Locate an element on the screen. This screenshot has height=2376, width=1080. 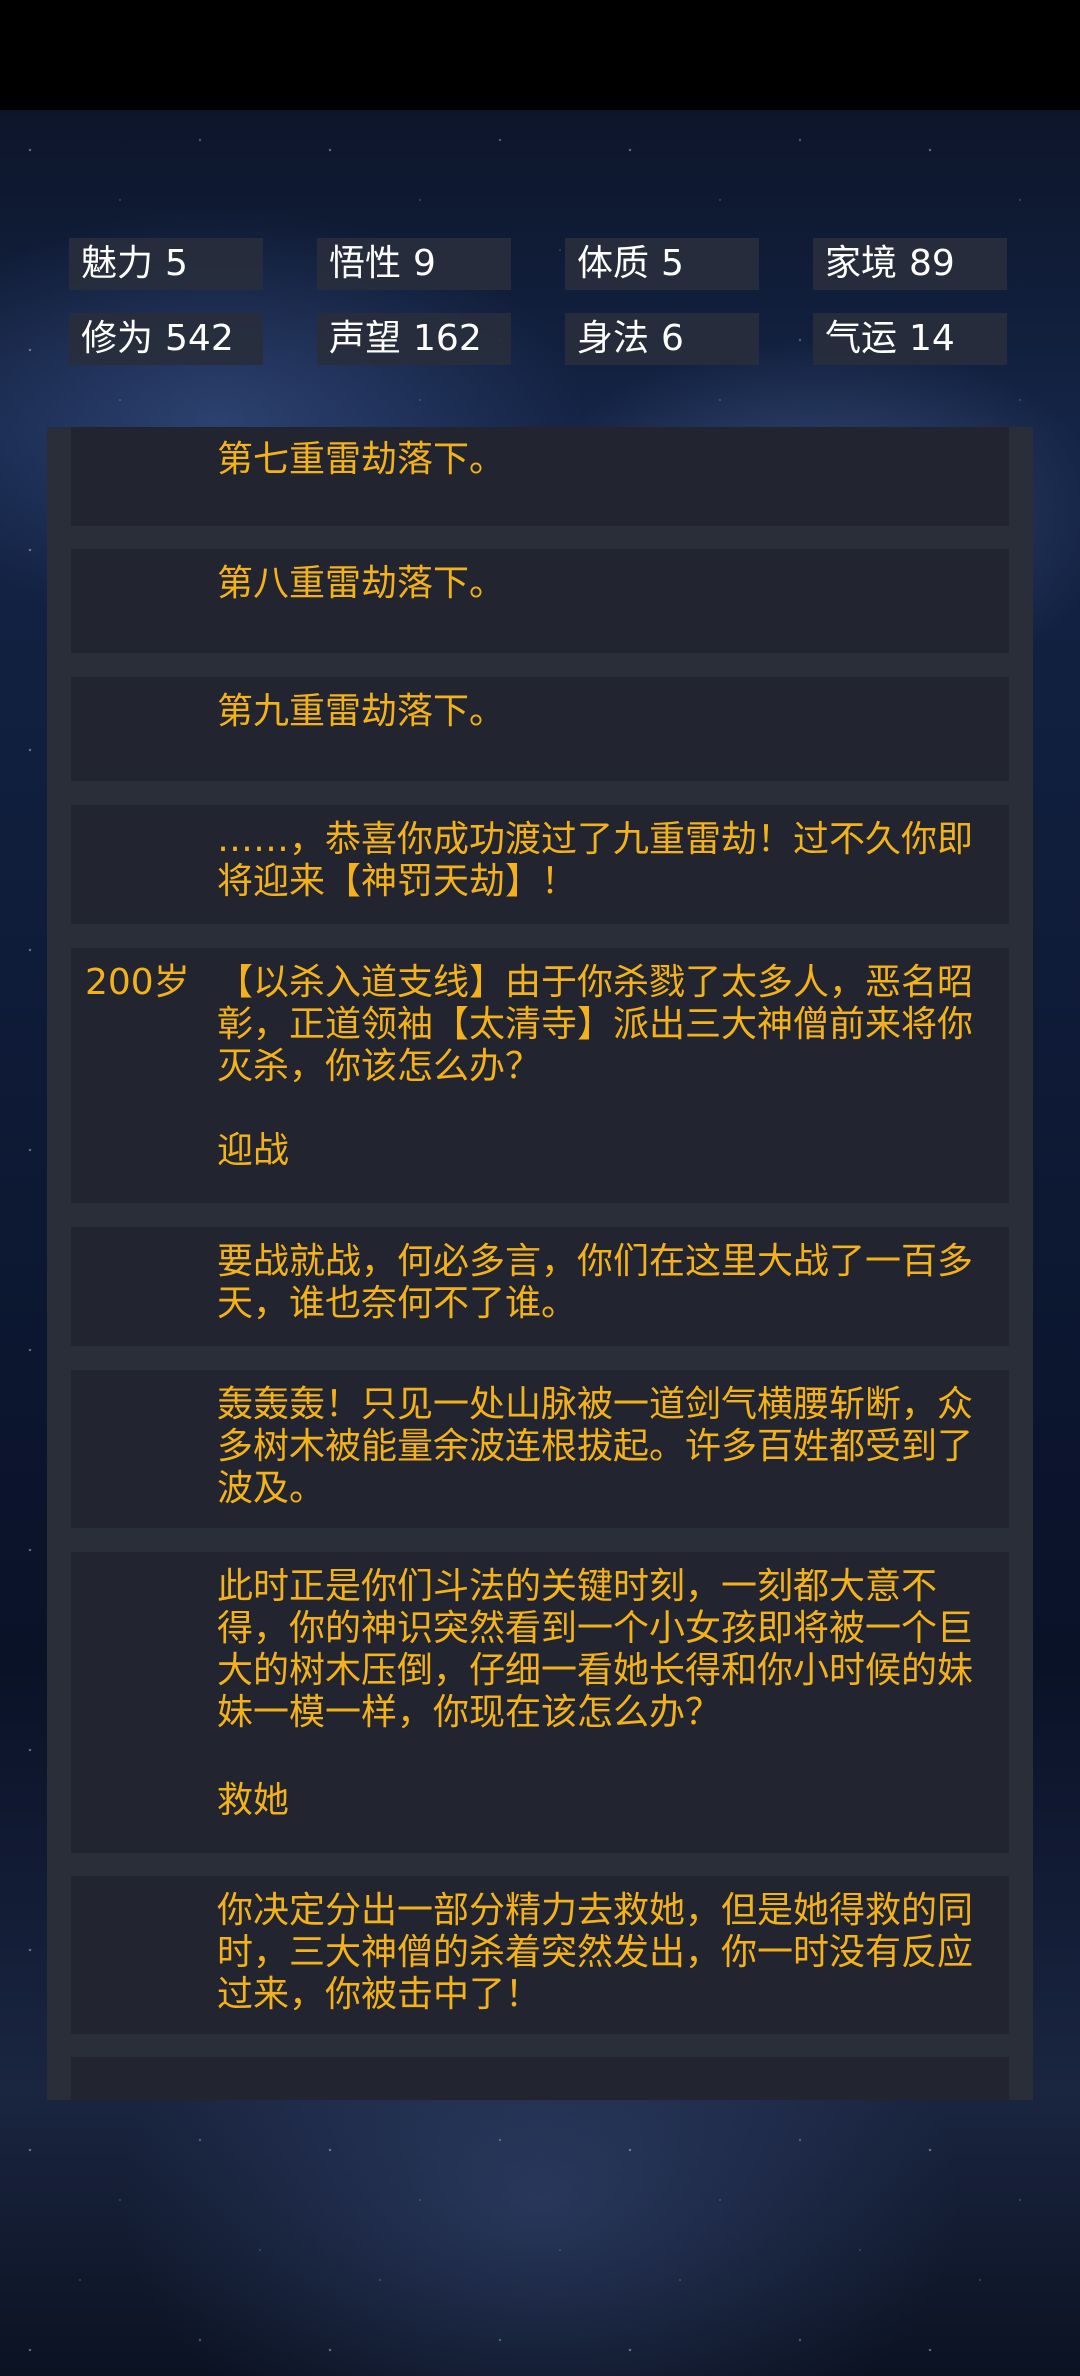
log-entry: 第九重雷劫落下。 is located at coordinates (540, 729).